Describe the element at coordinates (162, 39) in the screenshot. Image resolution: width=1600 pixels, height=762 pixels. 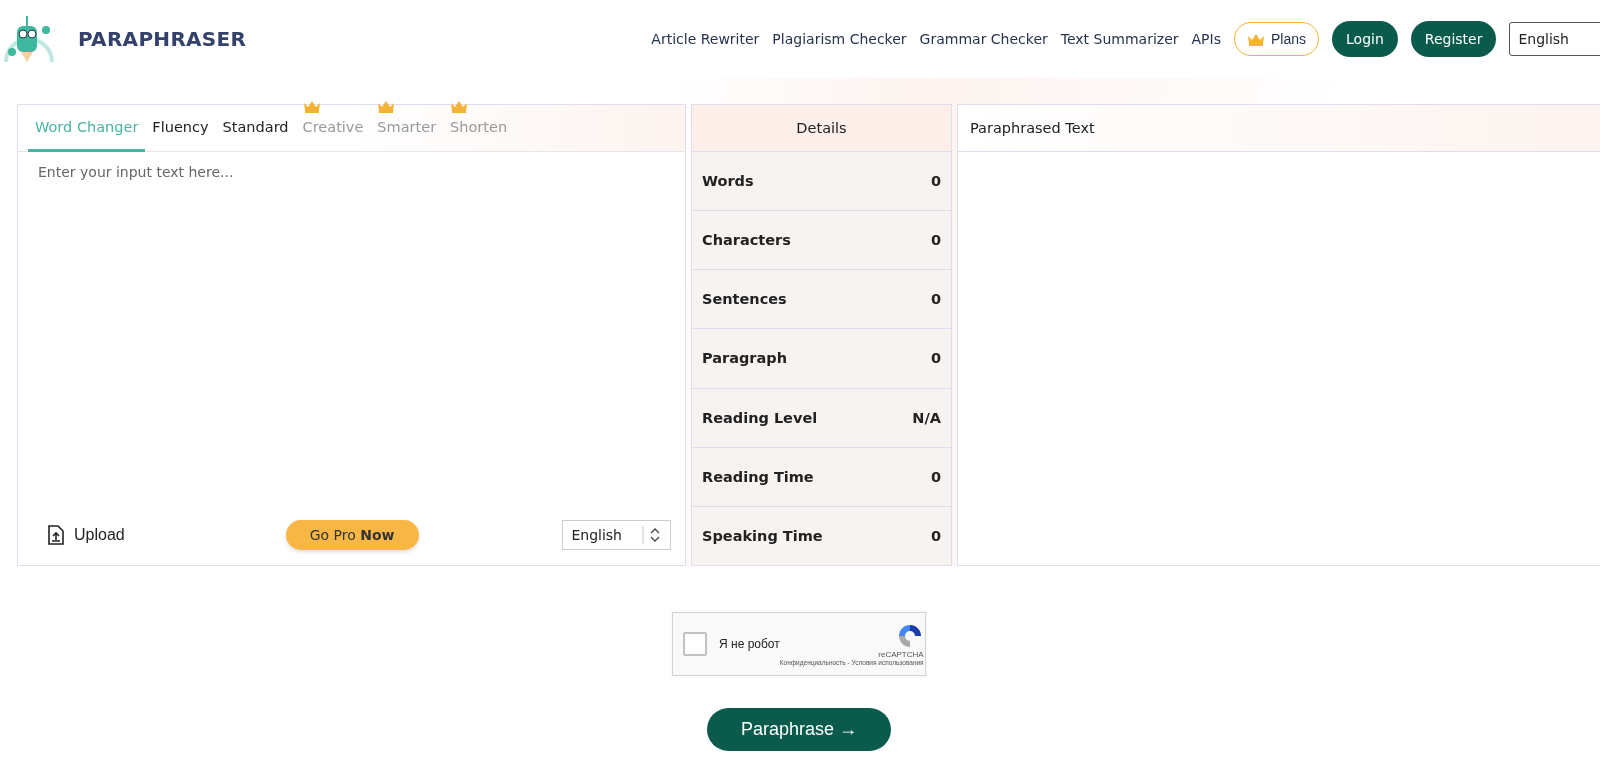
I see `site-logo: PARAPHRASER` at that location.